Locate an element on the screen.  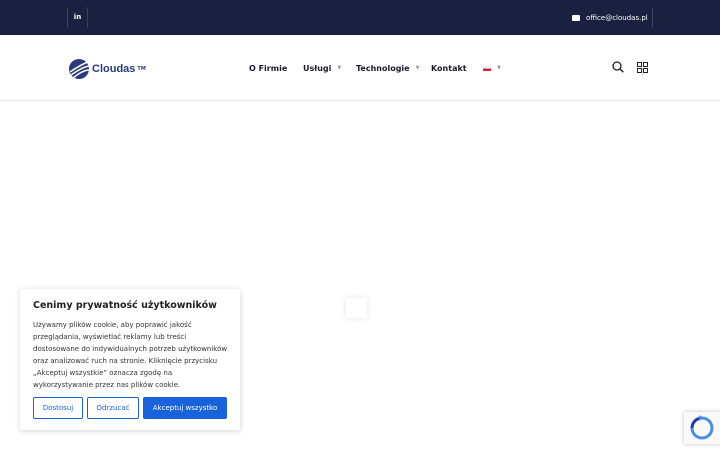
page-loader is located at coordinates (356, 308).